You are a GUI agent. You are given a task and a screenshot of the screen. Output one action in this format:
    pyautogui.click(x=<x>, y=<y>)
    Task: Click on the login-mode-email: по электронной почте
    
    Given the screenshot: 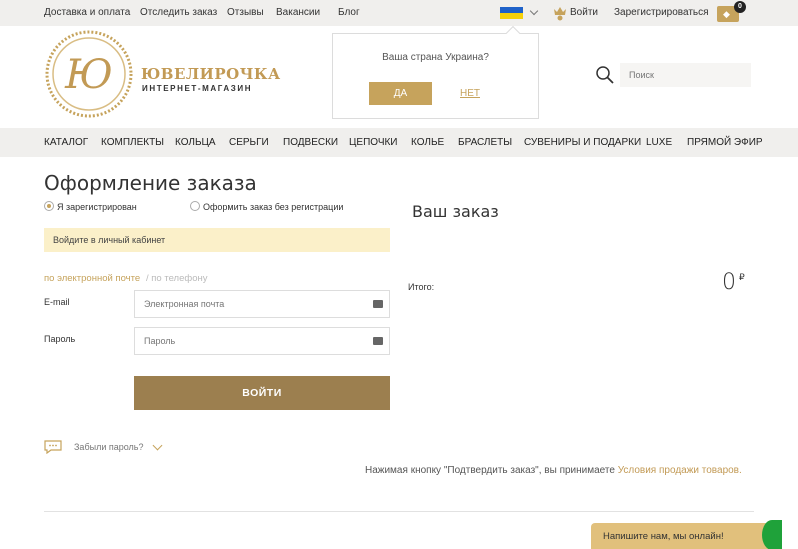 What is the action you would take?
    pyautogui.click(x=92, y=278)
    